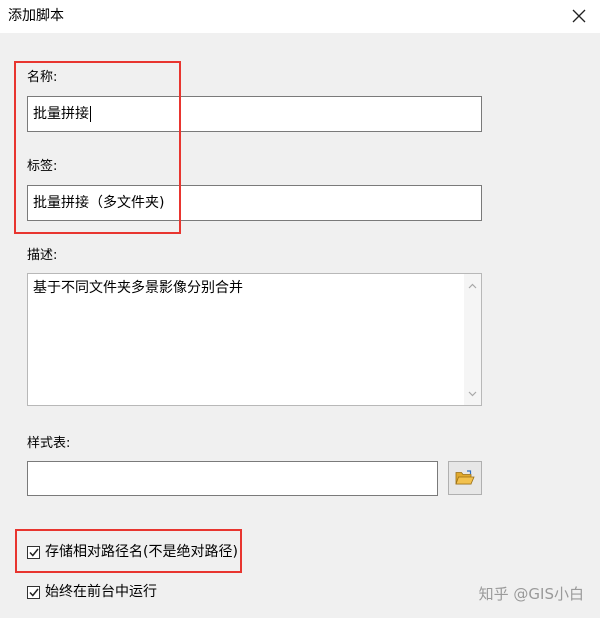  Describe the element at coordinates (61, 114) in the screenshot. I see `name-input-value: 批量拼接` at that location.